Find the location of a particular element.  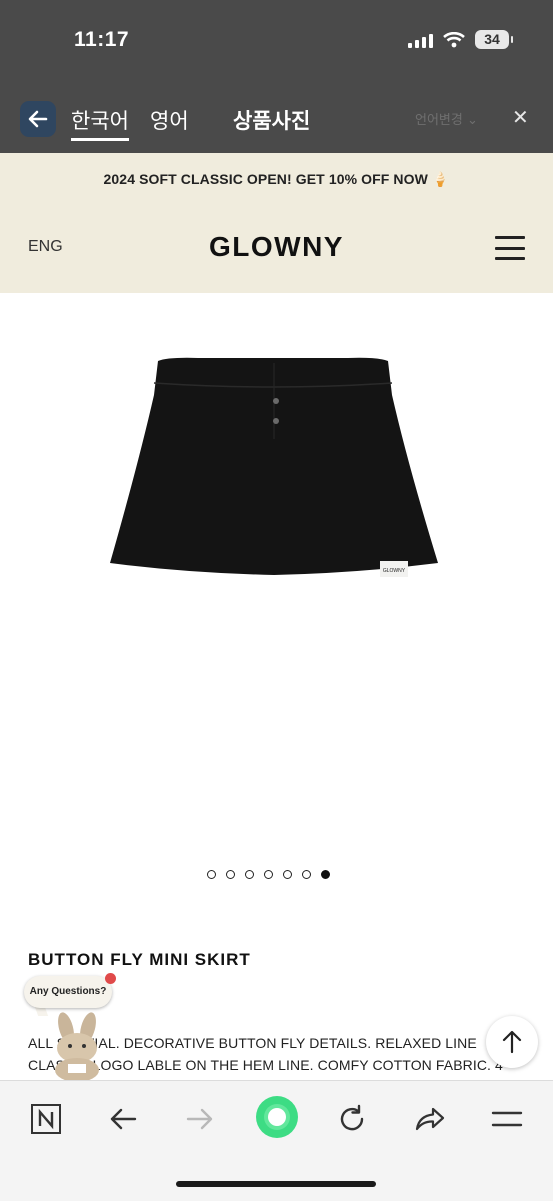

close-icon: ✕ is located at coordinates (520, 117).